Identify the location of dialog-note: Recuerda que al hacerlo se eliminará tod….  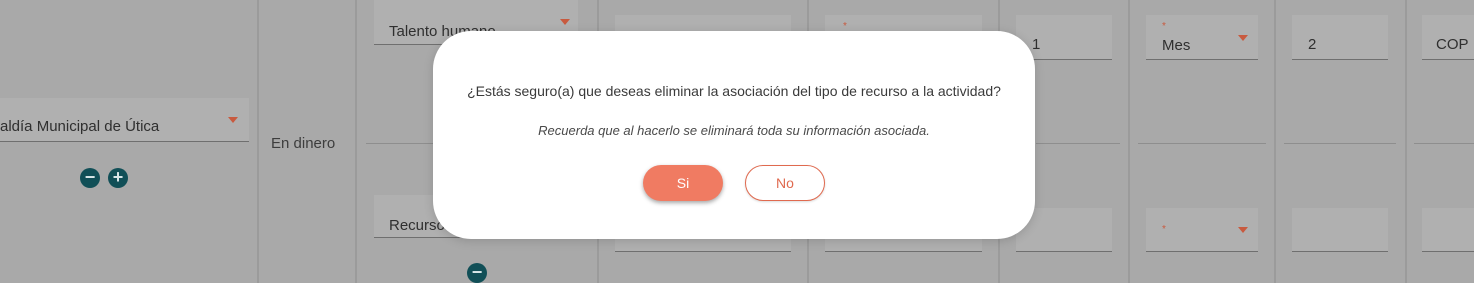
(734, 130).